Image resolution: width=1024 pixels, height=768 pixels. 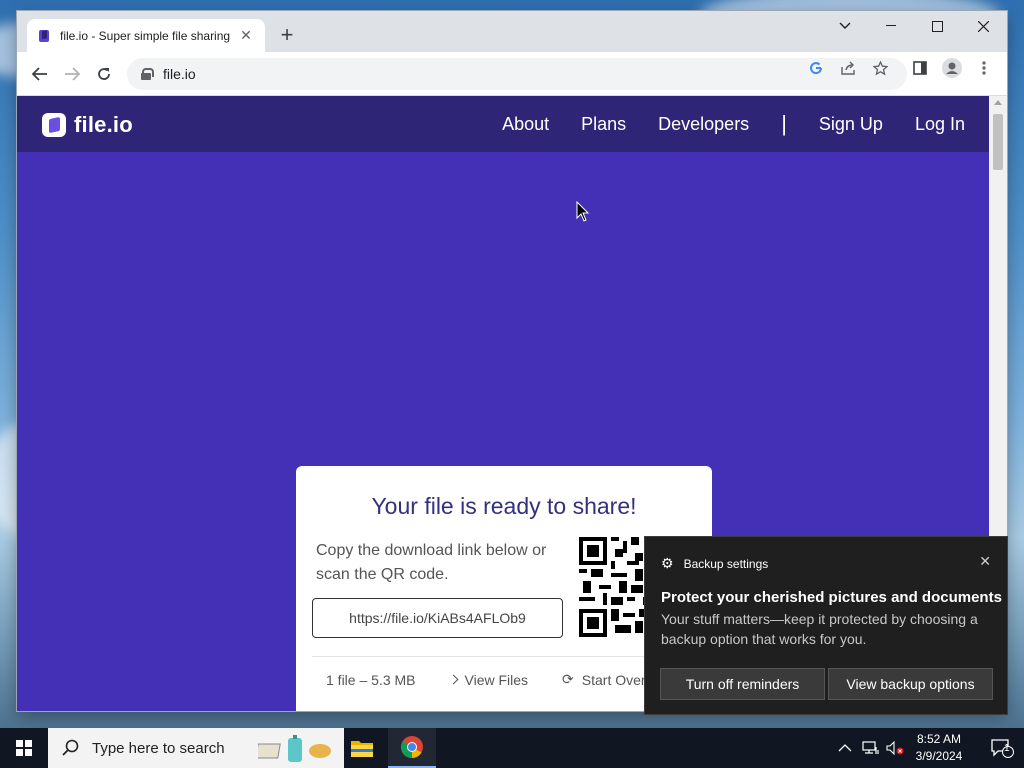 I want to click on close-icon: ✕, so click(x=985, y=561).